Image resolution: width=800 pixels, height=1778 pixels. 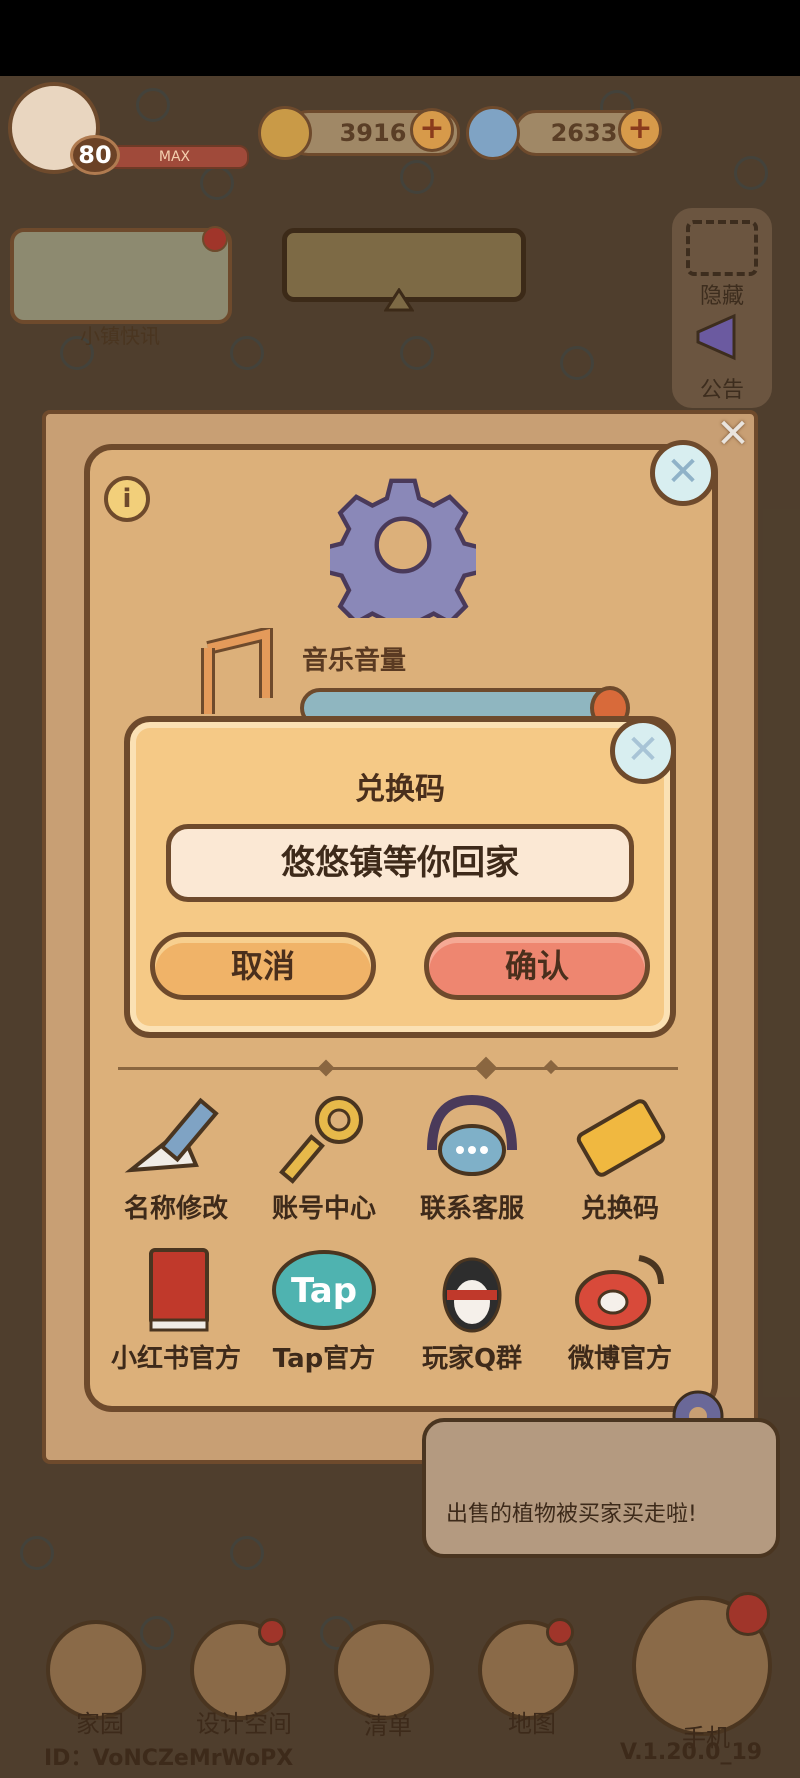 What do you see at coordinates (683, 473) in the screenshot?
I see `settings-close-button: ✕` at bounding box center [683, 473].